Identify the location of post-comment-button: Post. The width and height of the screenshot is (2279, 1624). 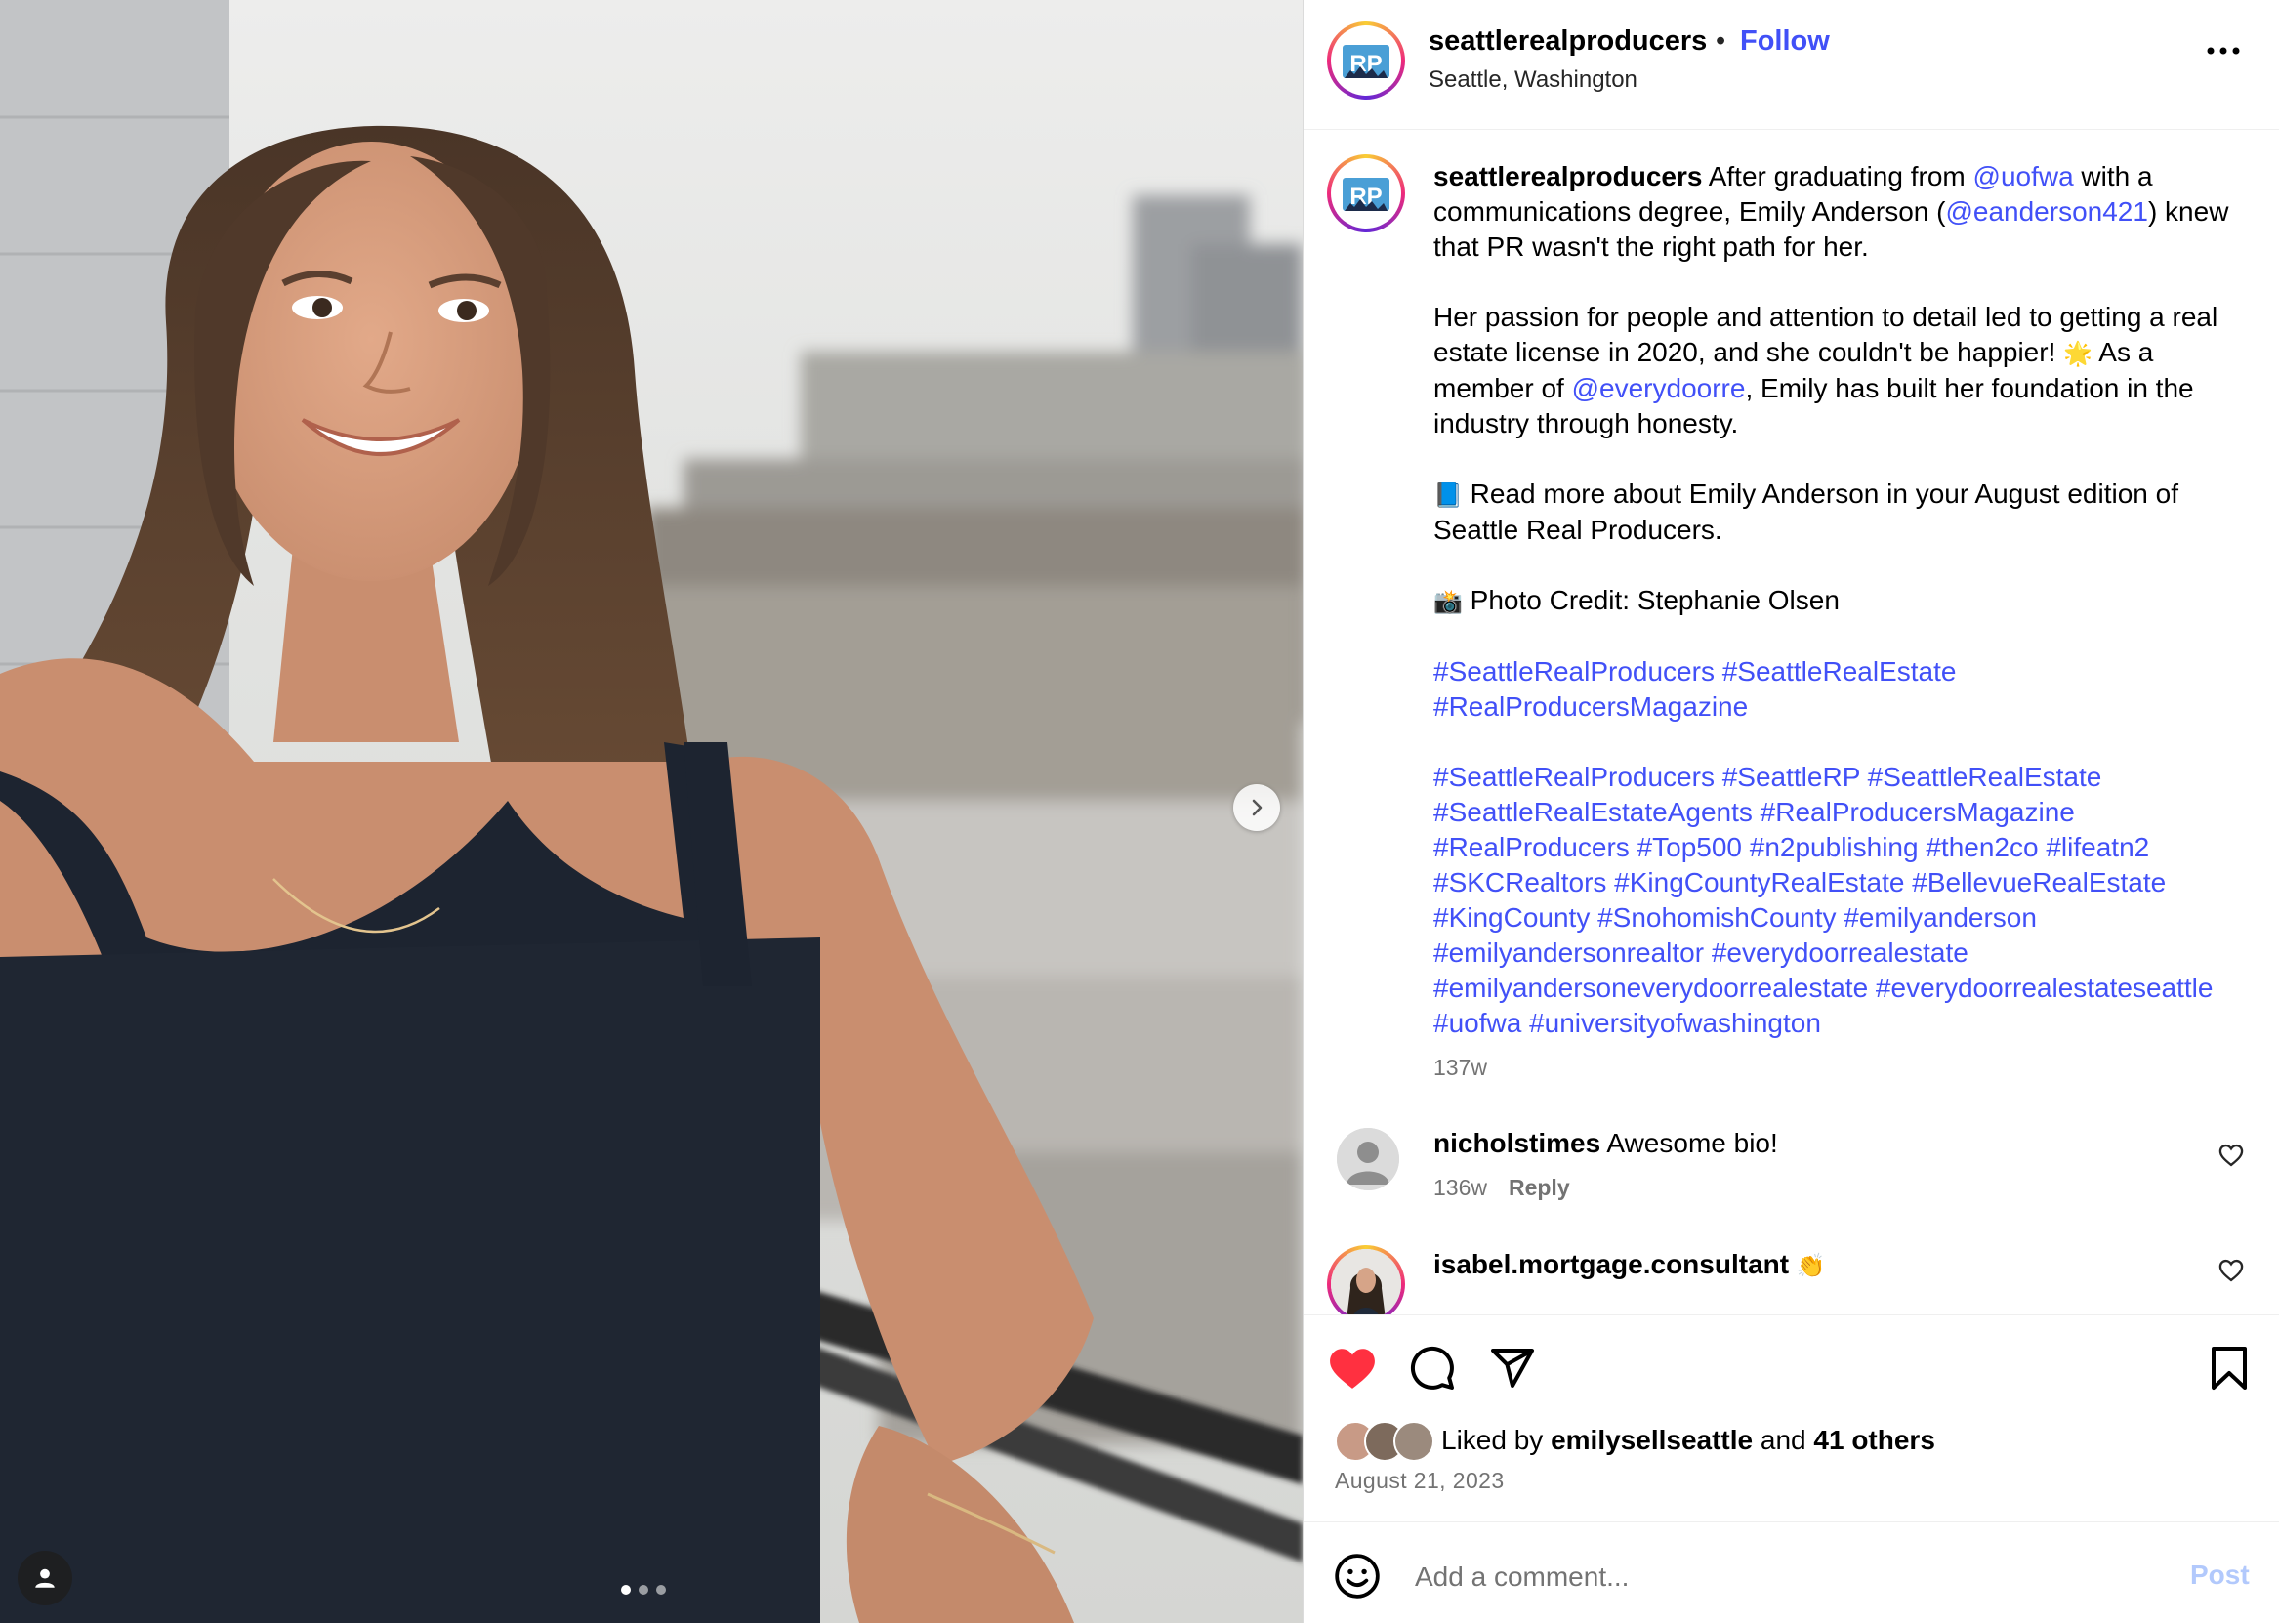
(2220, 1576).